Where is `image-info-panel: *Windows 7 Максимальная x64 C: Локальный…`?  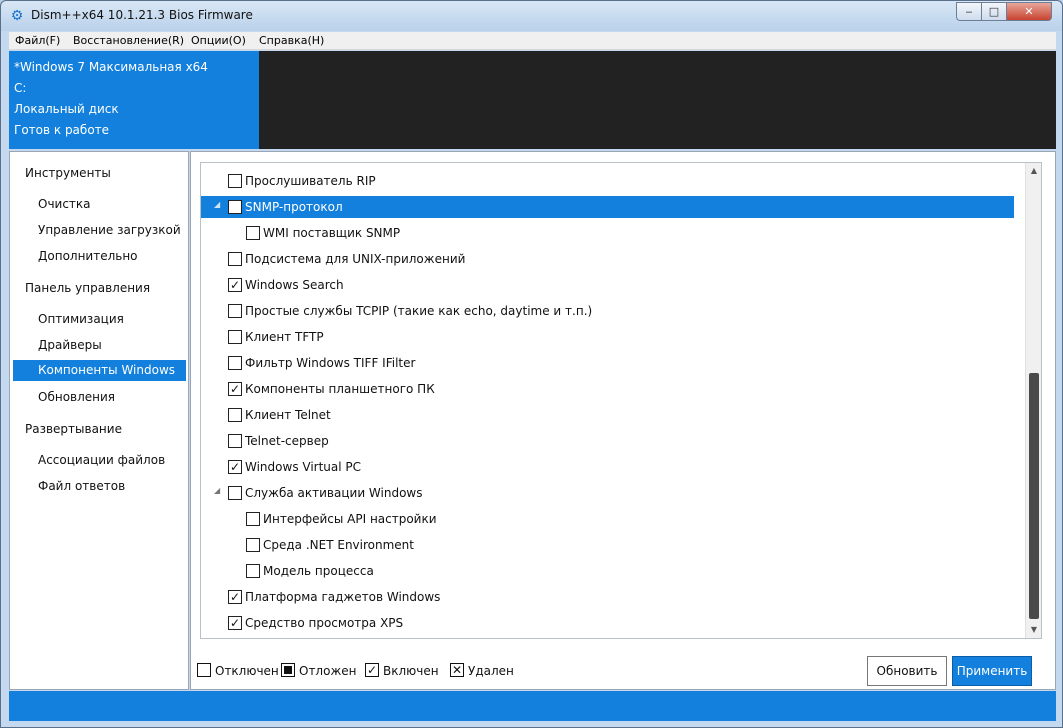
image-info-panel: *Windows 7 Максимальная x64 C: Локальный… is located at coordinates (134, 100).